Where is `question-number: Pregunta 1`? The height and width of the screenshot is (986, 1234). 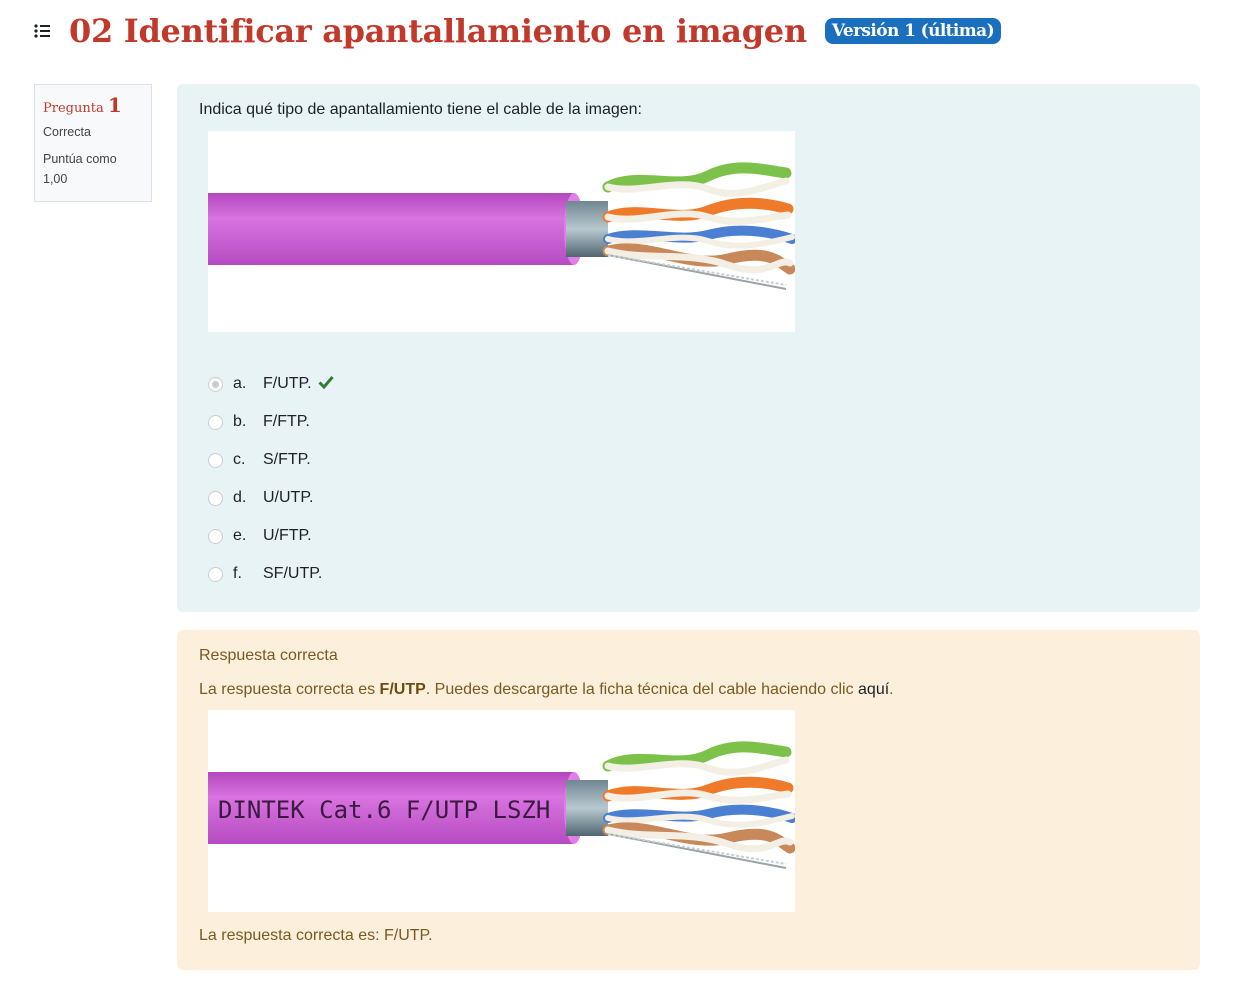 question-number: Pregunta 1 is located at coordinates (93, 105).